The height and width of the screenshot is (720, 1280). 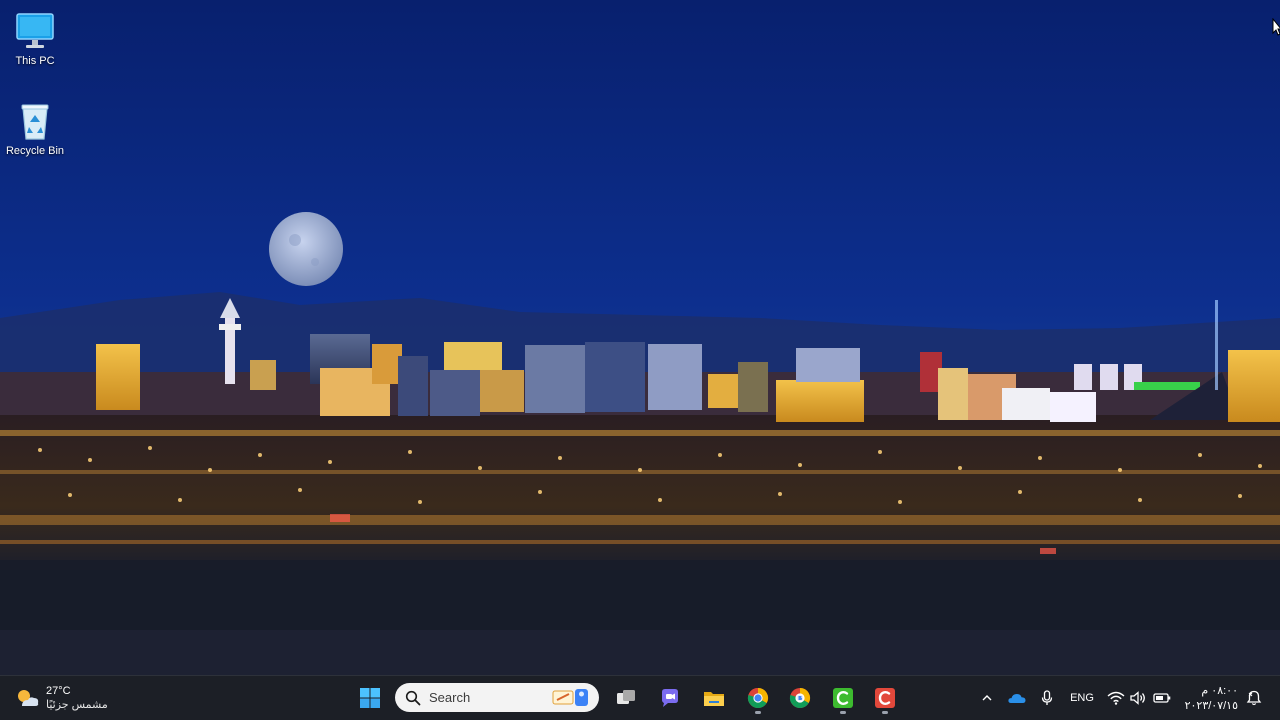 What do you see at coordinates (35, 121) in the screenshot?
I see `recycle-bin-icon` at bounding box center [35, 121].